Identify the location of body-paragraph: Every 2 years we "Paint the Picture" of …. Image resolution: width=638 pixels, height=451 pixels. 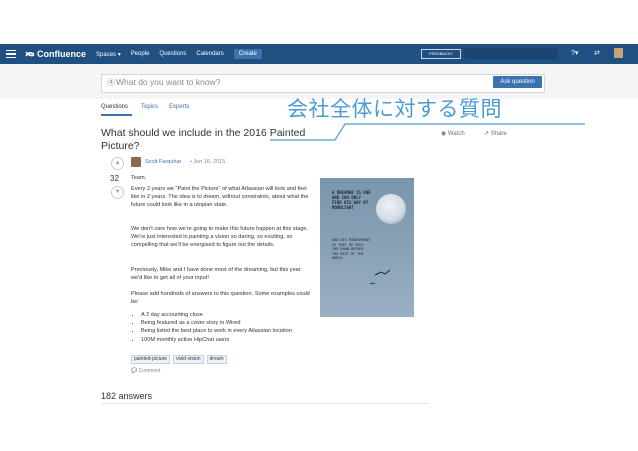
(220, 197).